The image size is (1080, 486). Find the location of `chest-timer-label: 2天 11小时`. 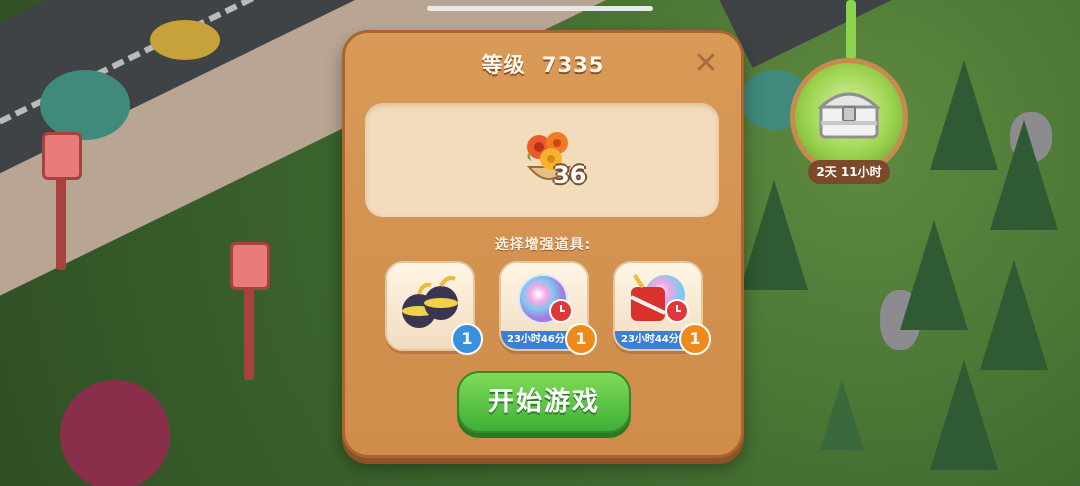

chest-timer-label: 2天 11小时 is located at coordinates (849, 172).